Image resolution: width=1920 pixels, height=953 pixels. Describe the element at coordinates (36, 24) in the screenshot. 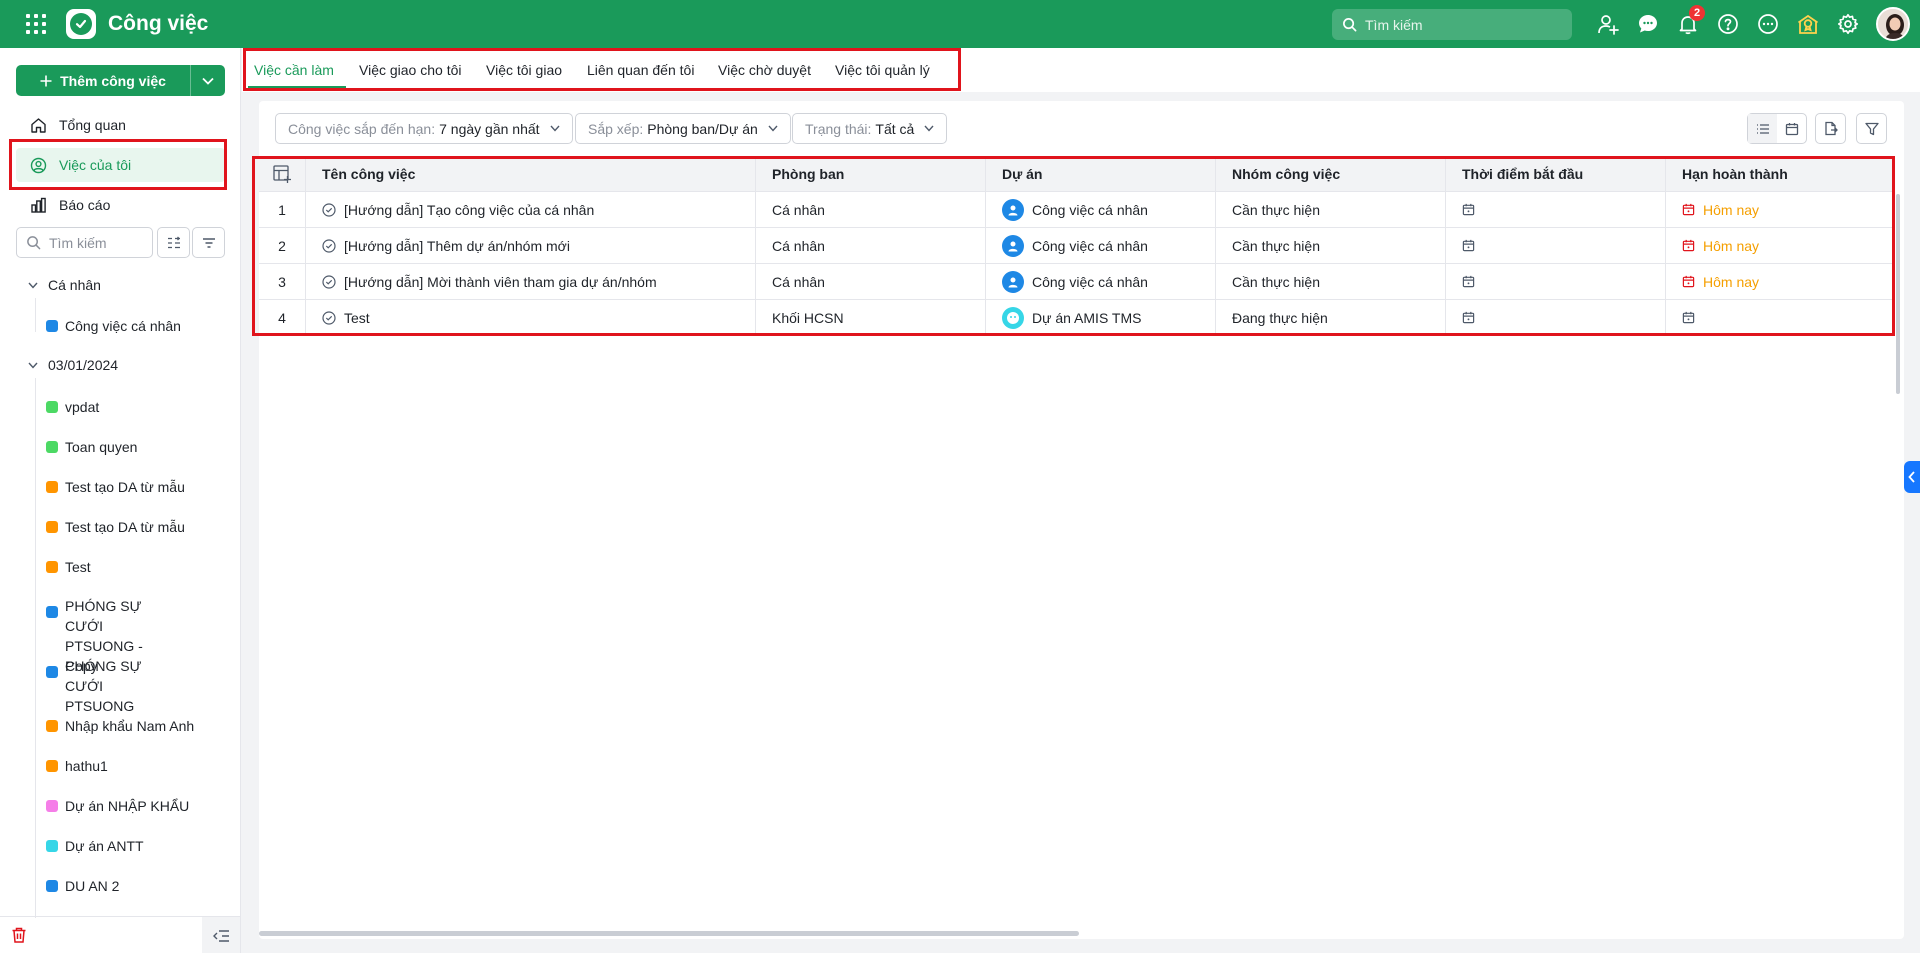

I see `apps-grid-icon` at that location.